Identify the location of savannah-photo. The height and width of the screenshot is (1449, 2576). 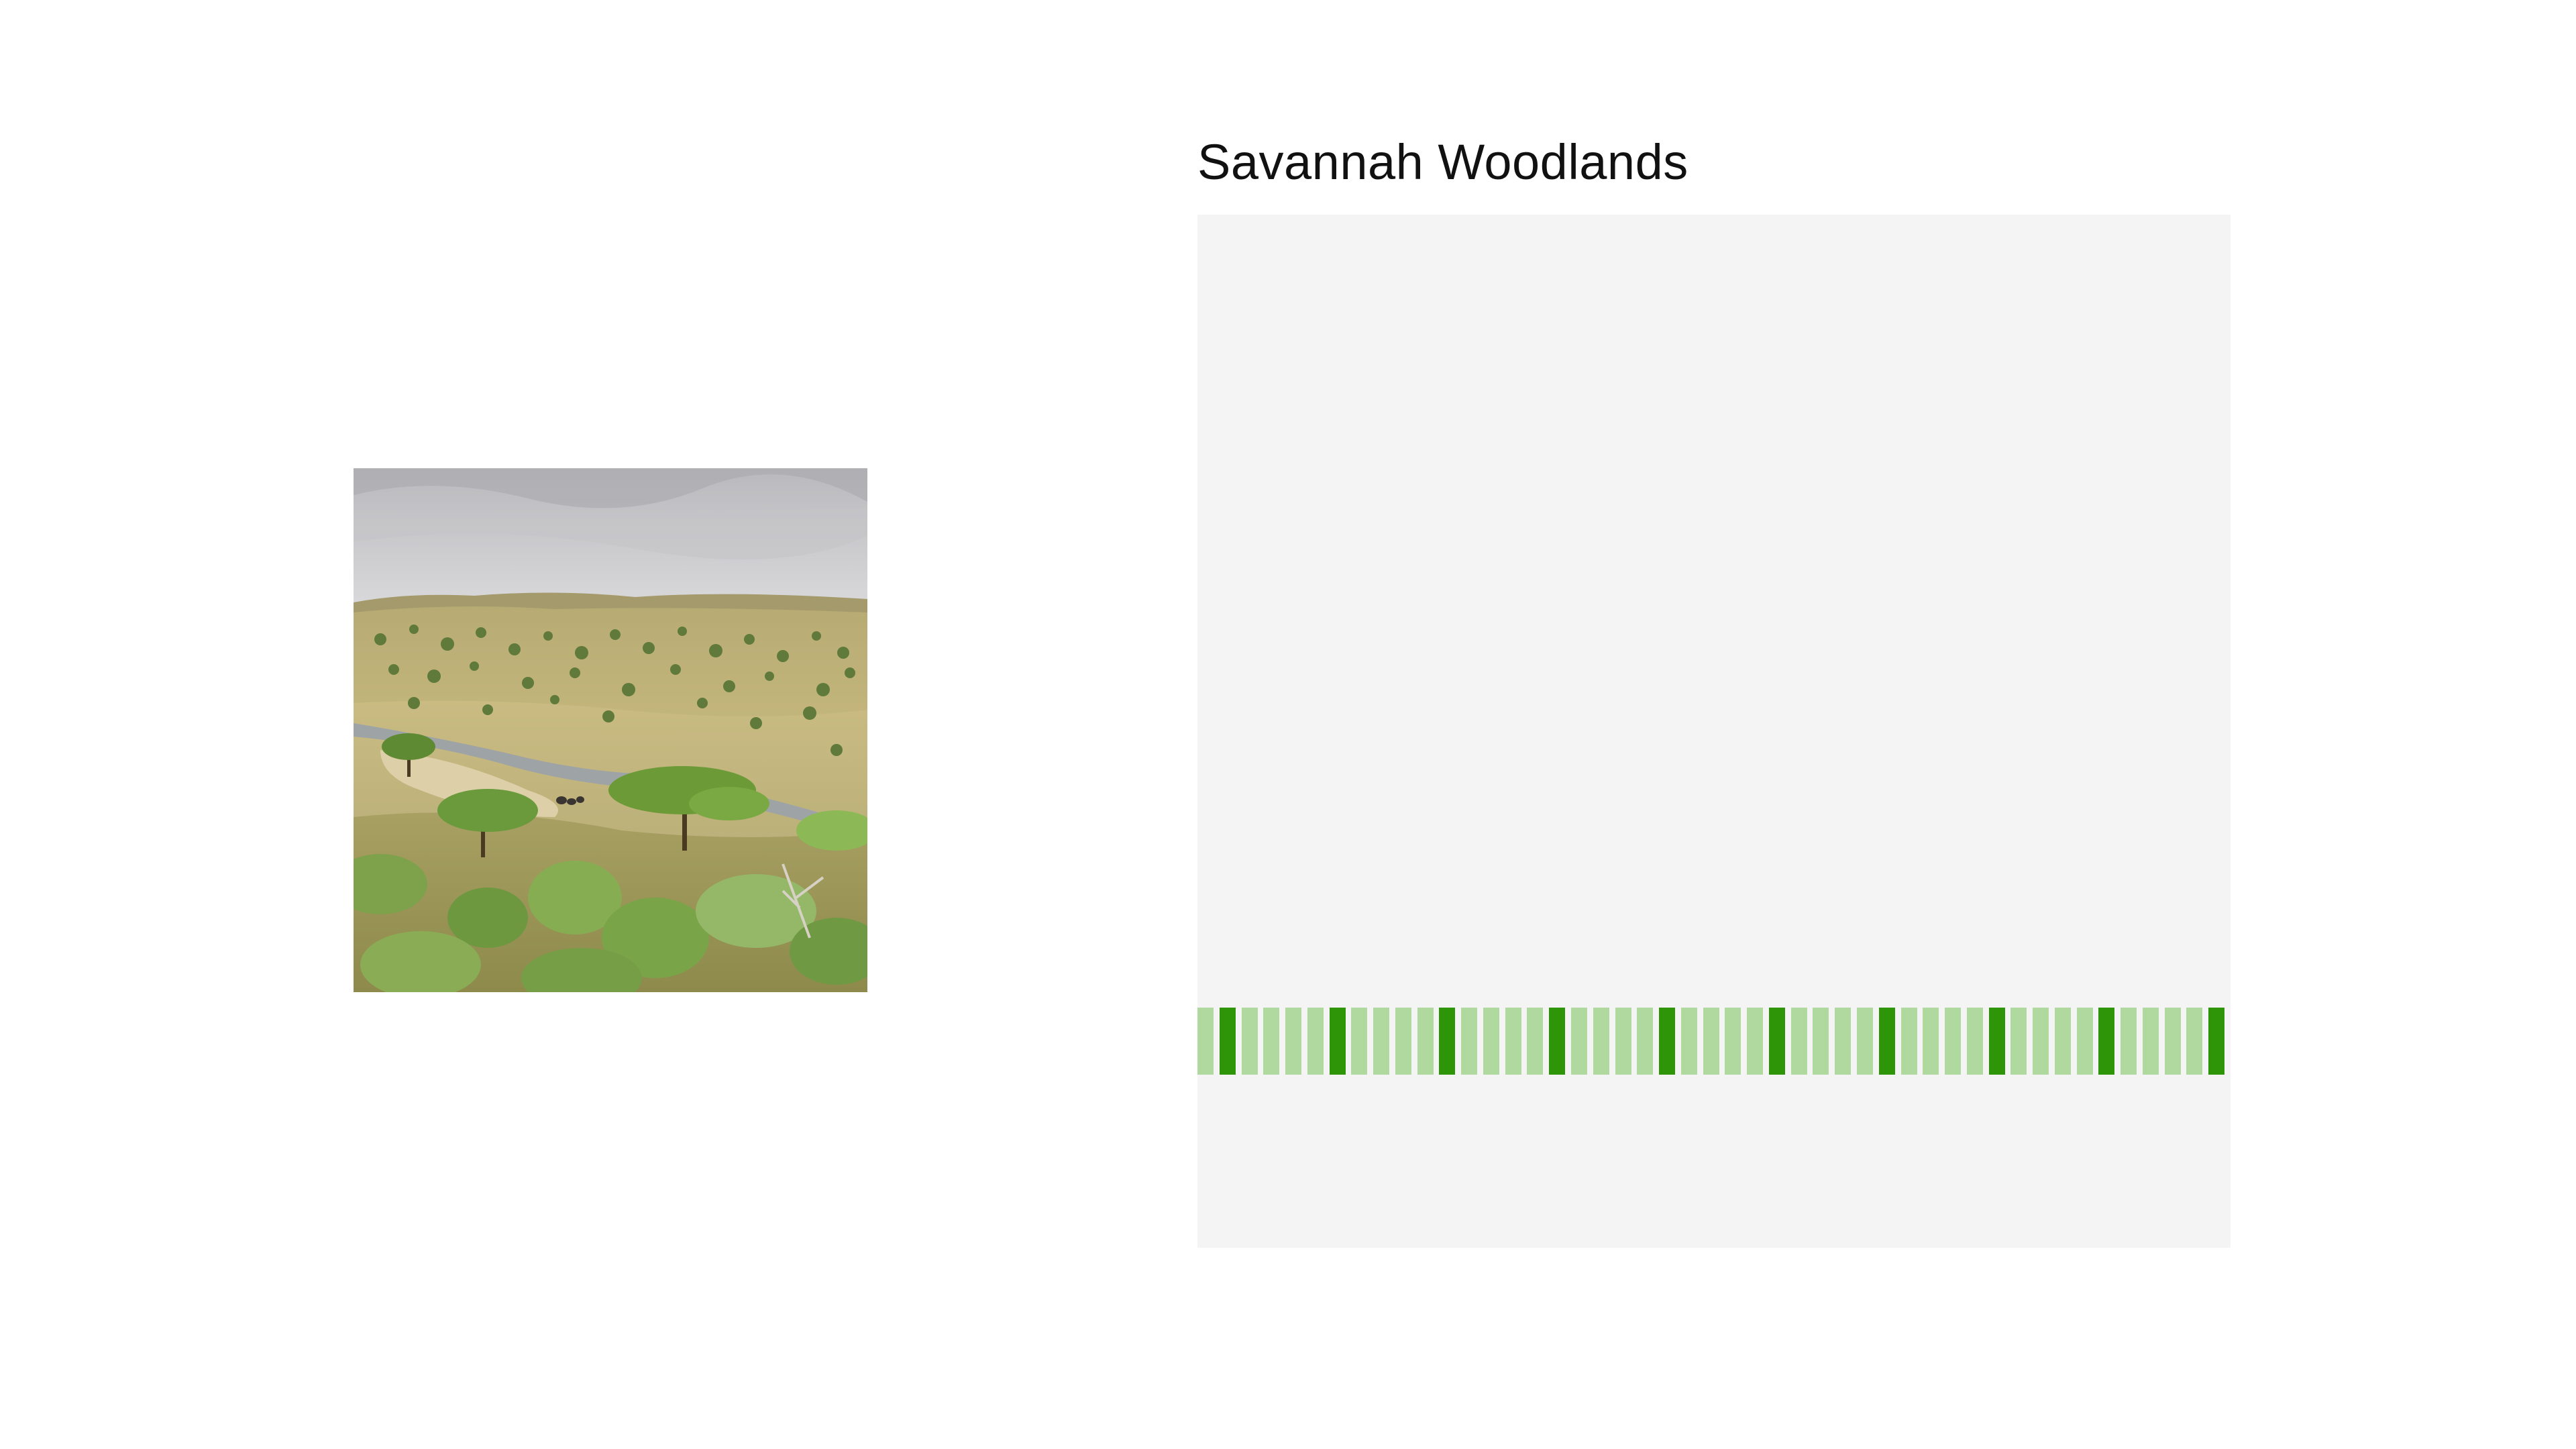
(610, 730).